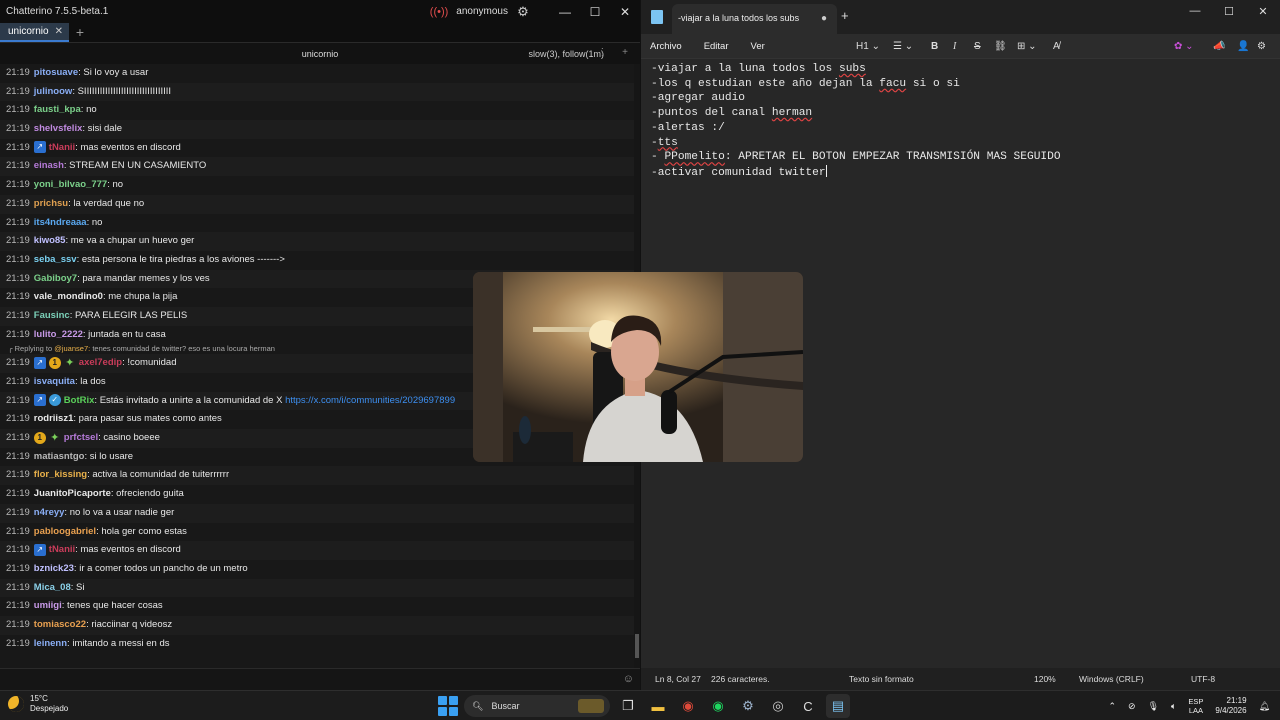  What do you see at coordinates (1111, 679) in the screenshot?
I see `line-ending: Windows (CRLF)` at bounding box center [1111, 679].